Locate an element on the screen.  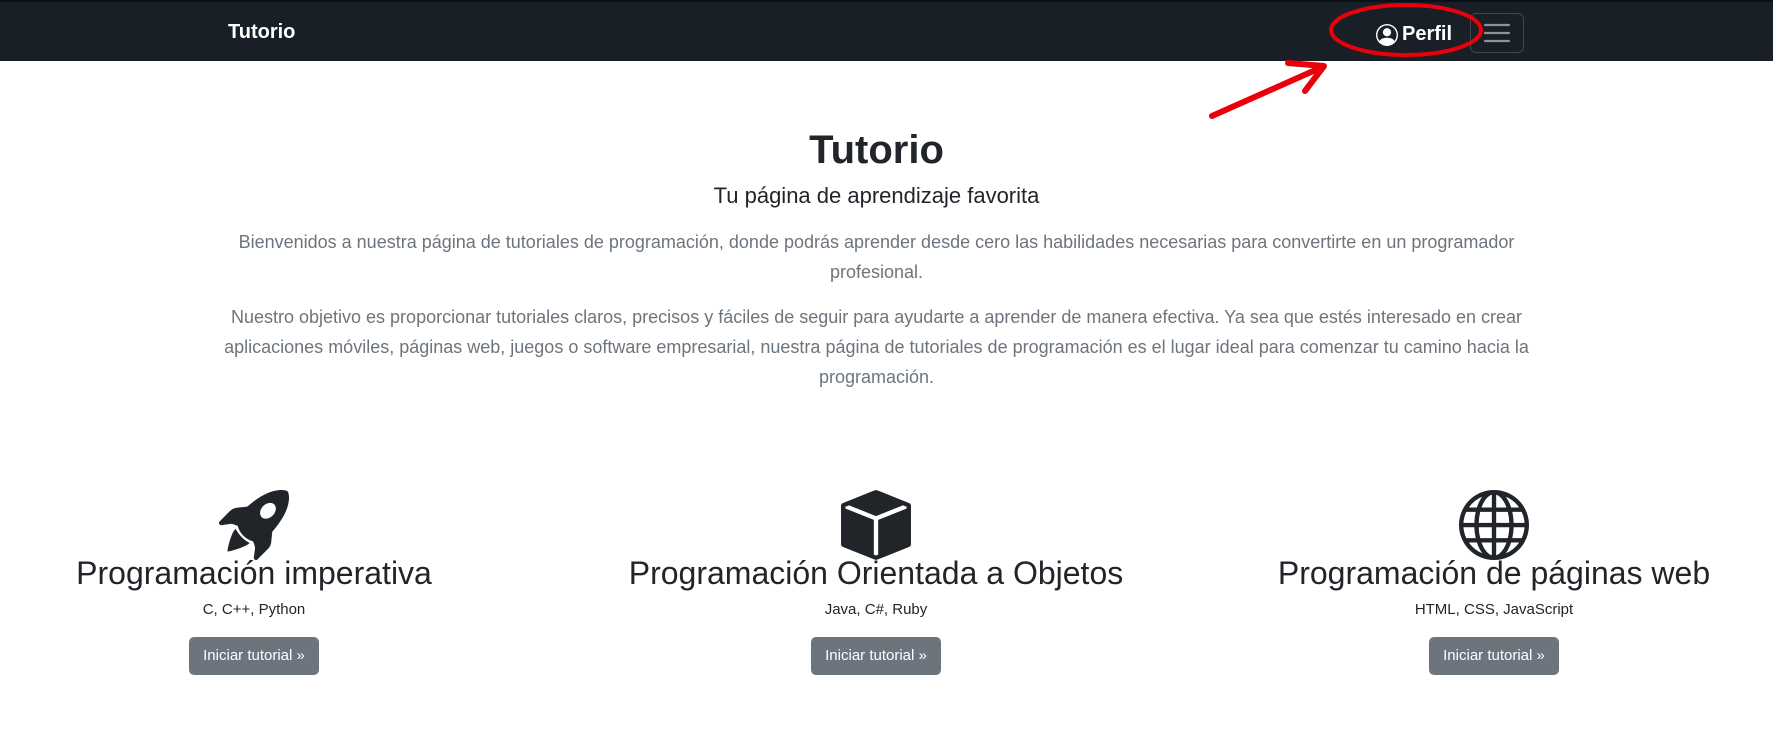
annotation-arrow is located at coordinates (1268, 89).